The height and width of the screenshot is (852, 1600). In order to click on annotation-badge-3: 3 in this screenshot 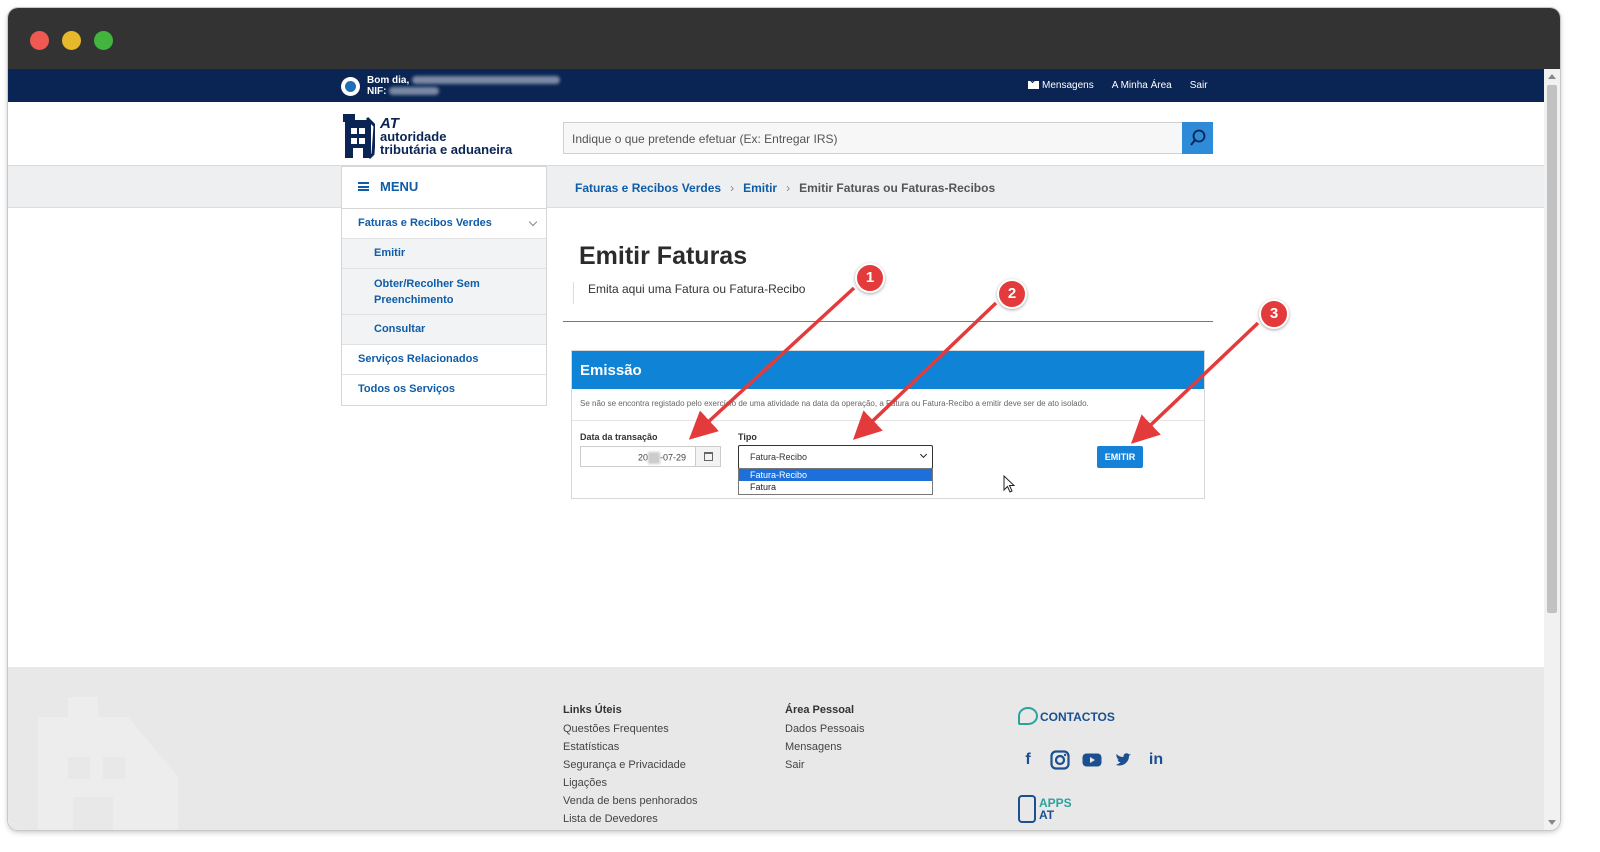, I will do `click(1274, 314)`.